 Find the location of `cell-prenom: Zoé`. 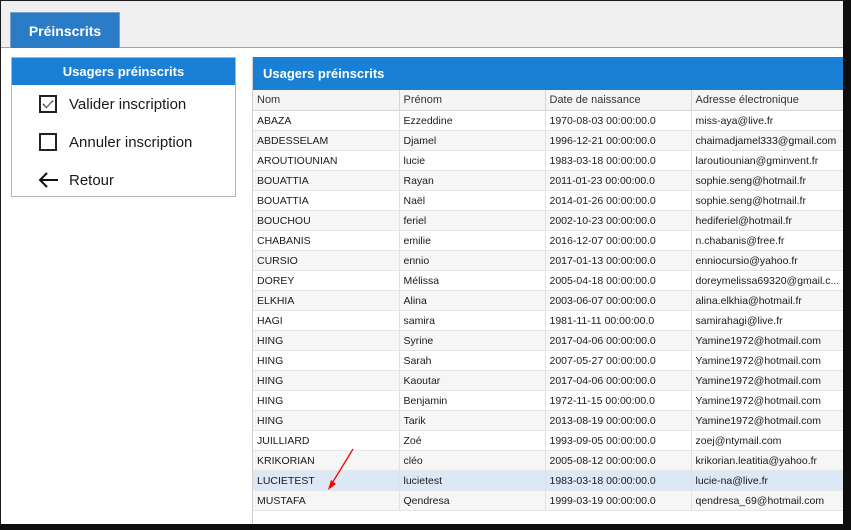

cell-prenom: Zoé is located at coordinates (472, 440).